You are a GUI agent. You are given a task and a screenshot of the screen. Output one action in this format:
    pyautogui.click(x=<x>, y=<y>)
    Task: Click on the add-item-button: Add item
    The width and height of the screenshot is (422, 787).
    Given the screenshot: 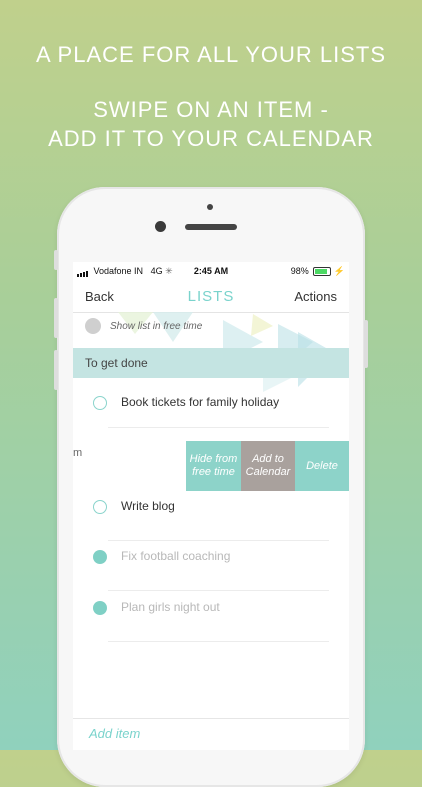 What is the action you would take?
    pyautogui.click(x=114, y=733)
    